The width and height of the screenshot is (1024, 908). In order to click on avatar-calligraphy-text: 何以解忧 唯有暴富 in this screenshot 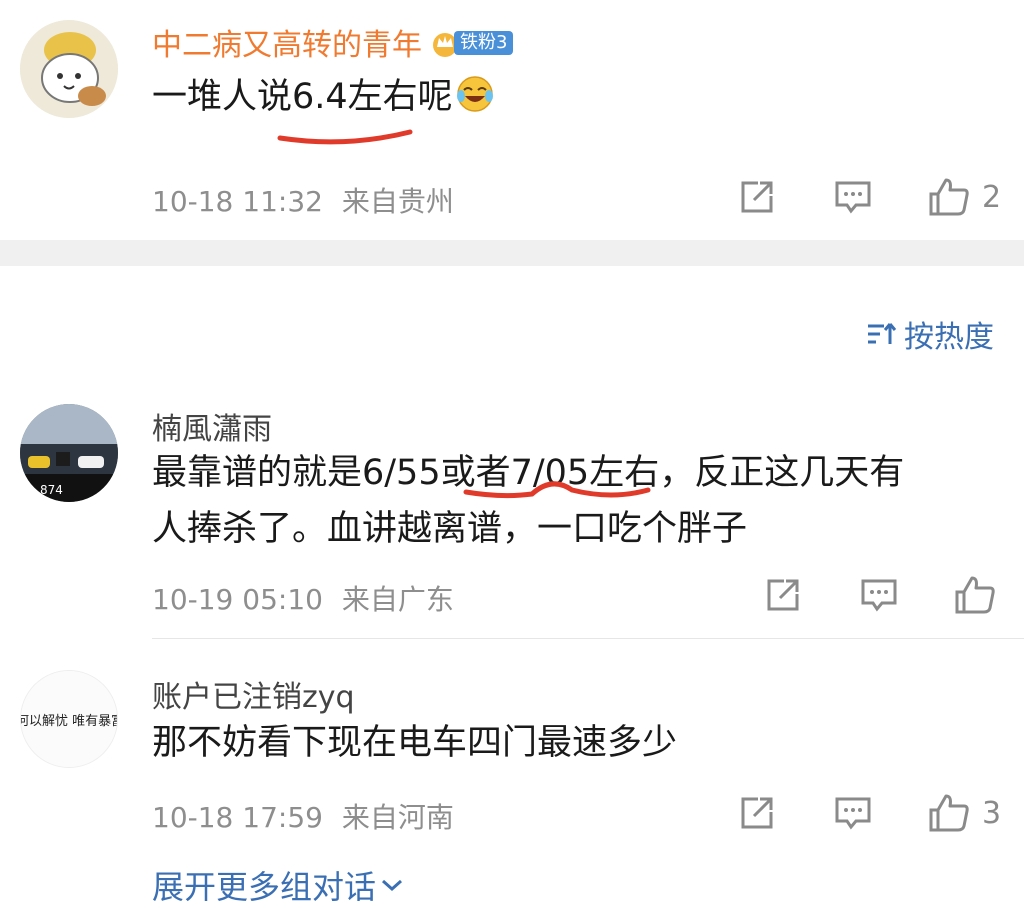, I will do `click(69, 721)`.